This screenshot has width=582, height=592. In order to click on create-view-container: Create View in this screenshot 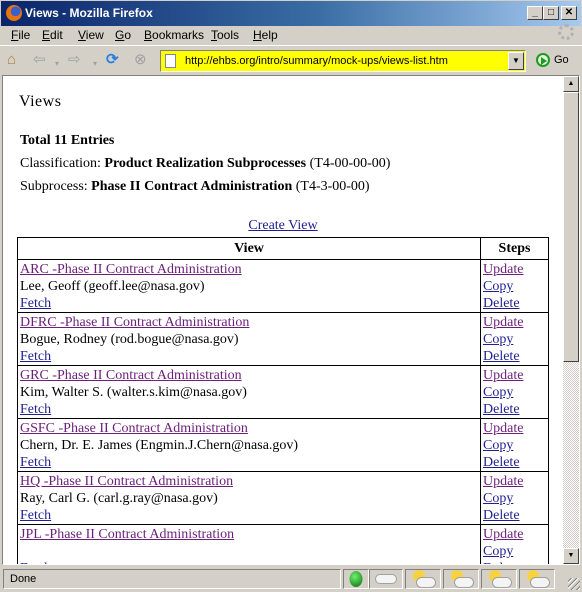, I will do `click(283, 226)`.